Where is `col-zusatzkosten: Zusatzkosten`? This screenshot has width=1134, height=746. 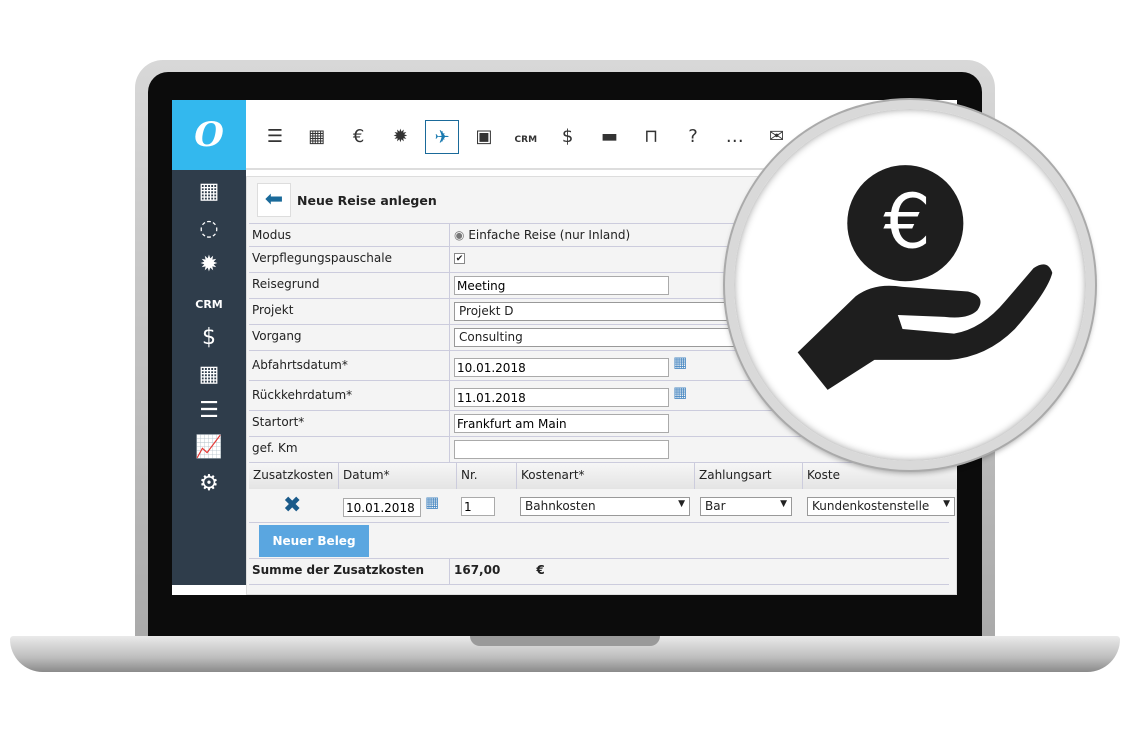
col-zusatzkosten: Zusatzkosten is located at coordinates (294, 476).